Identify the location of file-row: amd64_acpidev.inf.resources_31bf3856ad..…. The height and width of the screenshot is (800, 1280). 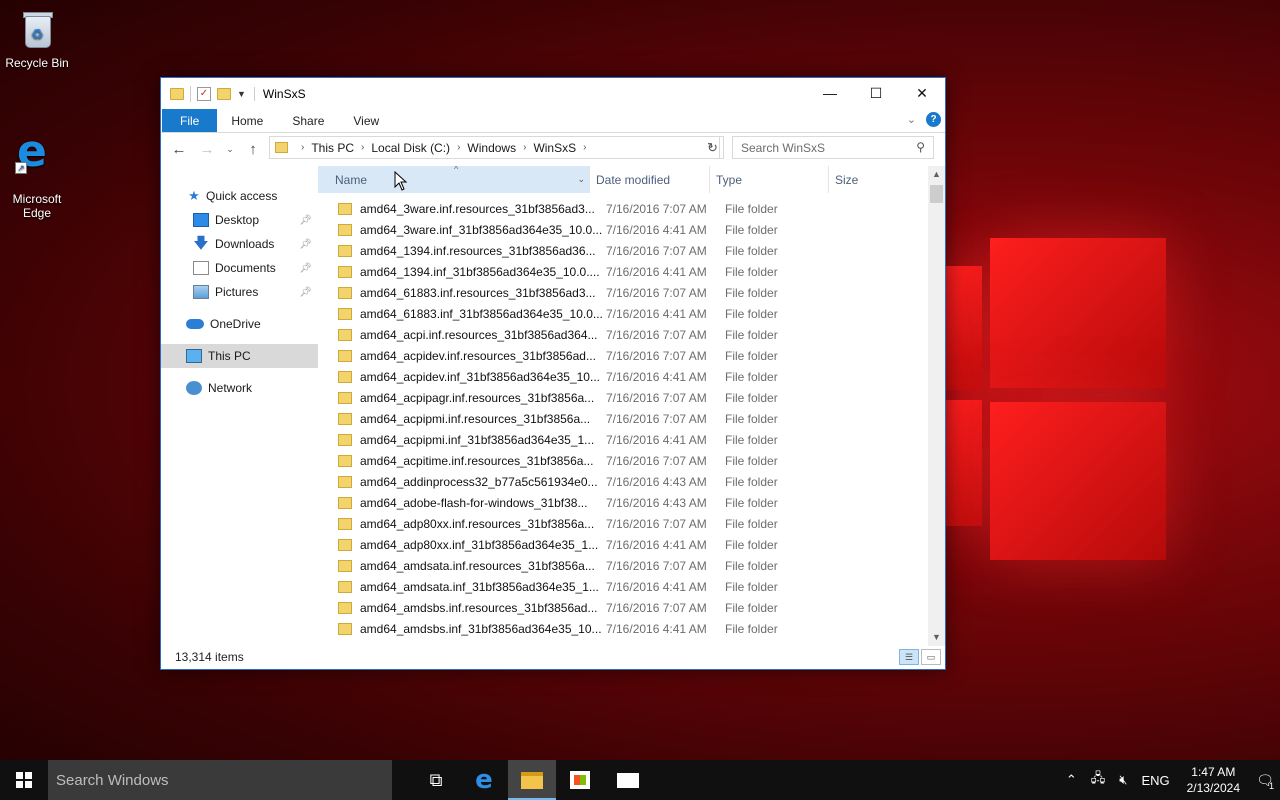
(631, 355).